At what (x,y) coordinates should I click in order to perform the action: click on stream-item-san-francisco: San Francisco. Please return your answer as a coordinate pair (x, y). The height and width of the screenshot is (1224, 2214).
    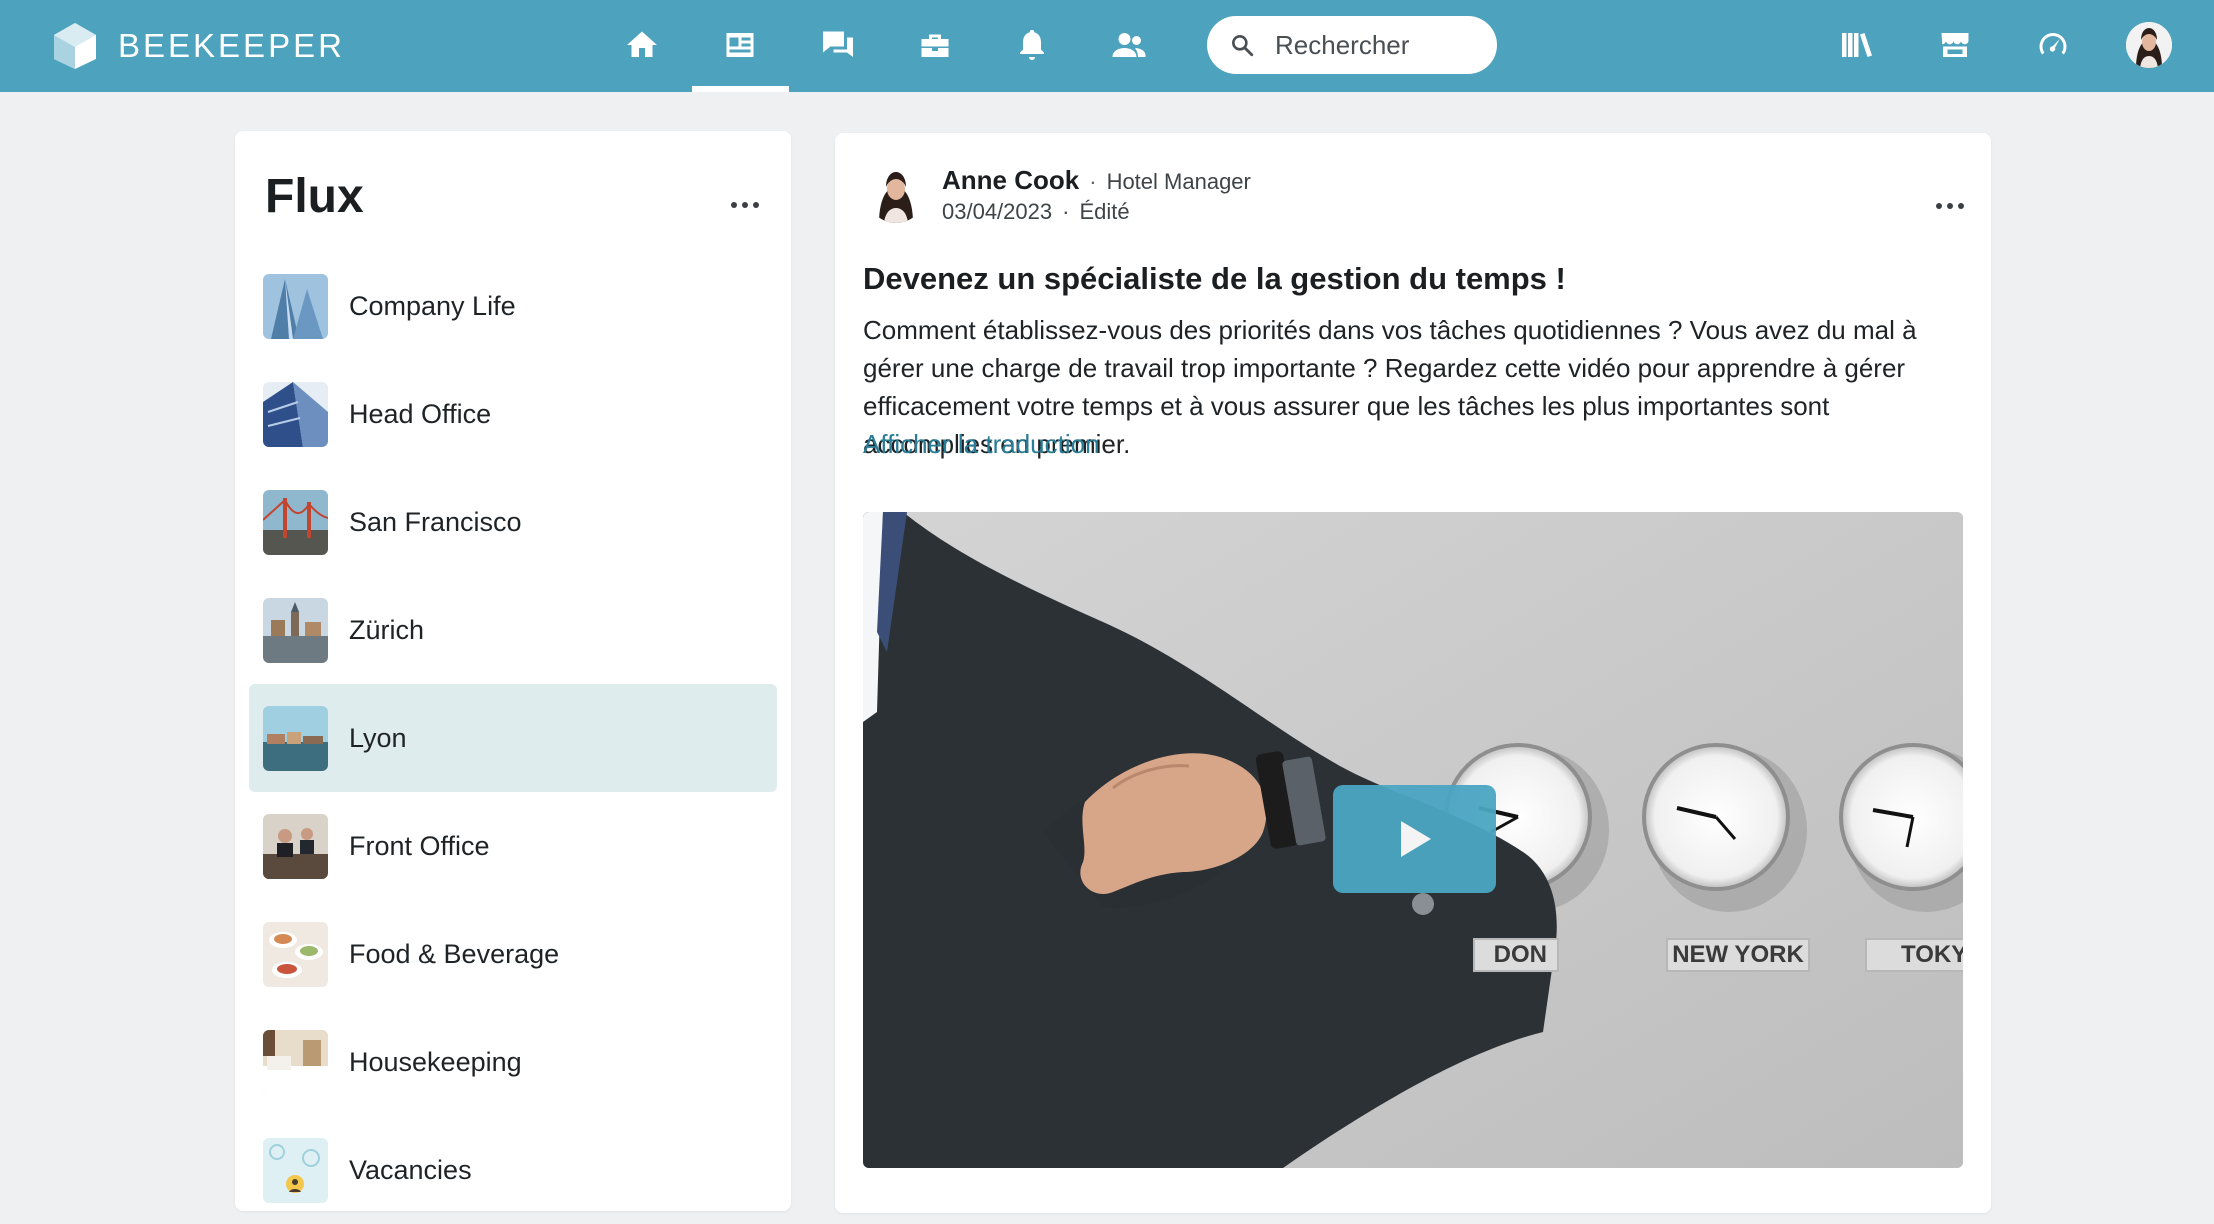
    Looking at the image, I should click on (513, 522).